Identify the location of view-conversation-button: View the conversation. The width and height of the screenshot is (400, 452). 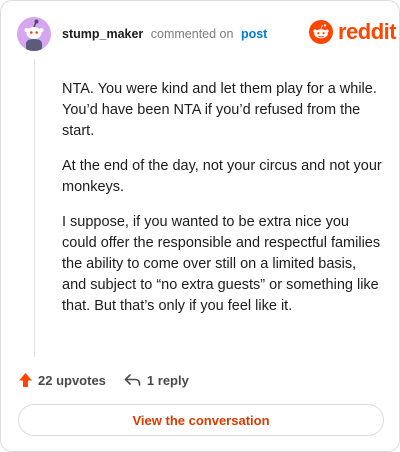
(201, 420).